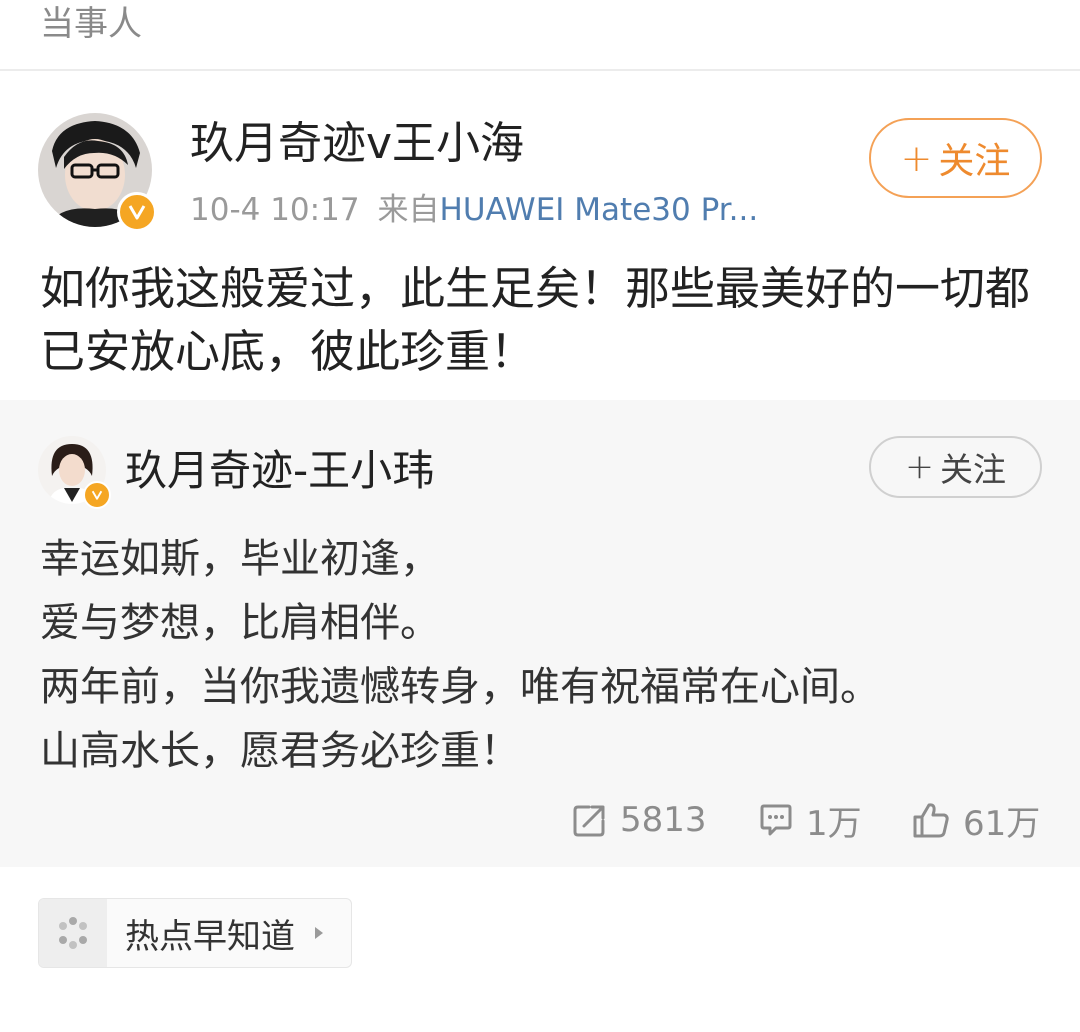 The height and width of the screenshot is (1032, 1080). I want to click on topic-chip: 热点早知道, so click(195, 933).